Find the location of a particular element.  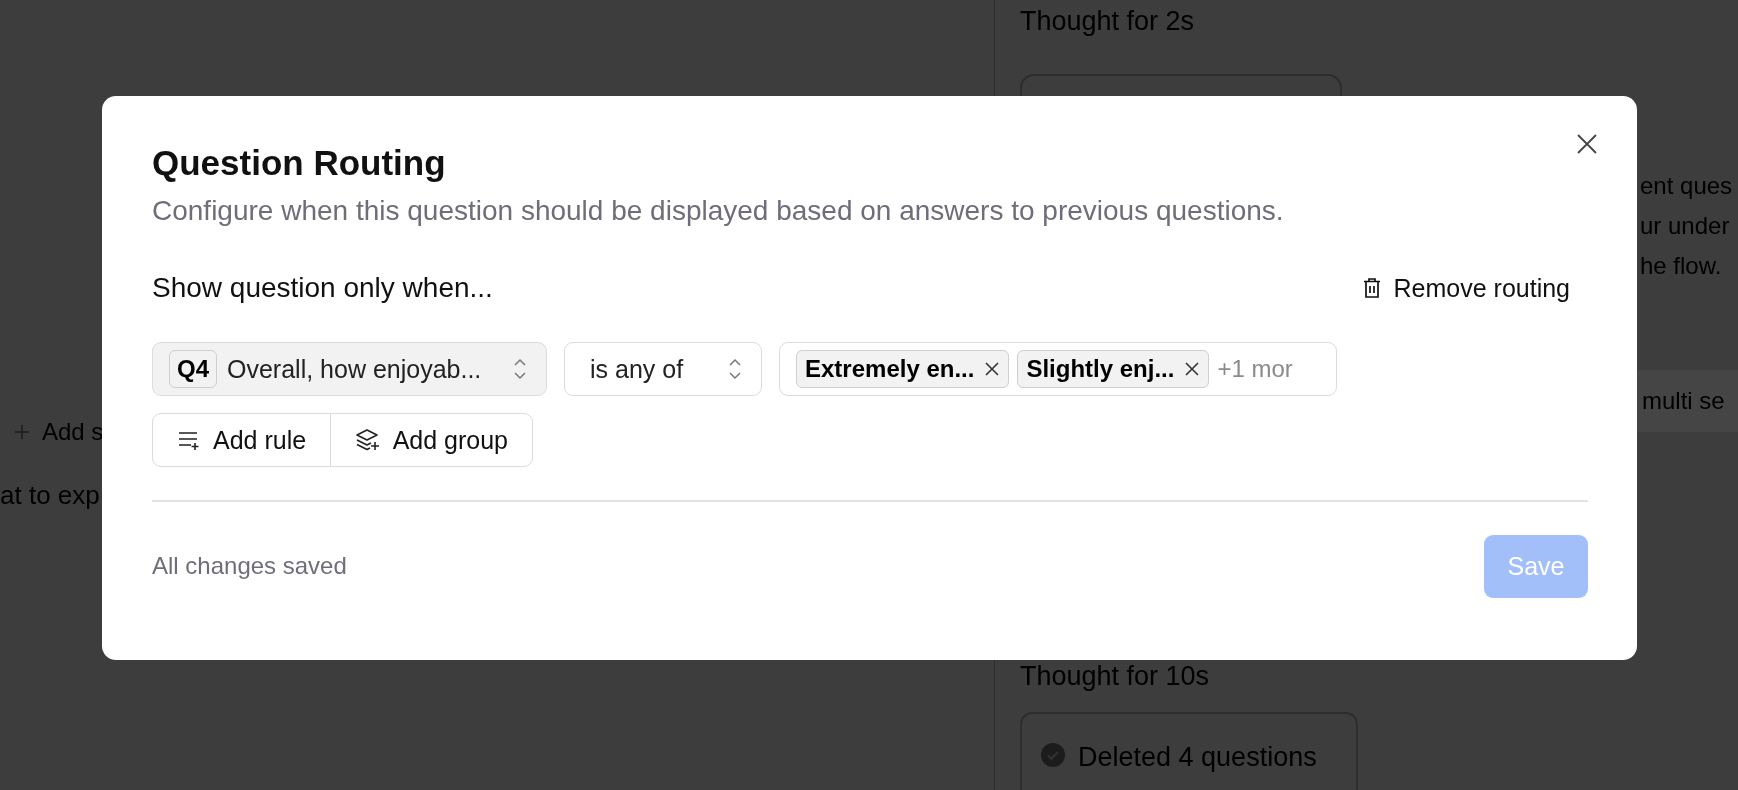

operator-select: is any of is located at coordinates (663, 369).